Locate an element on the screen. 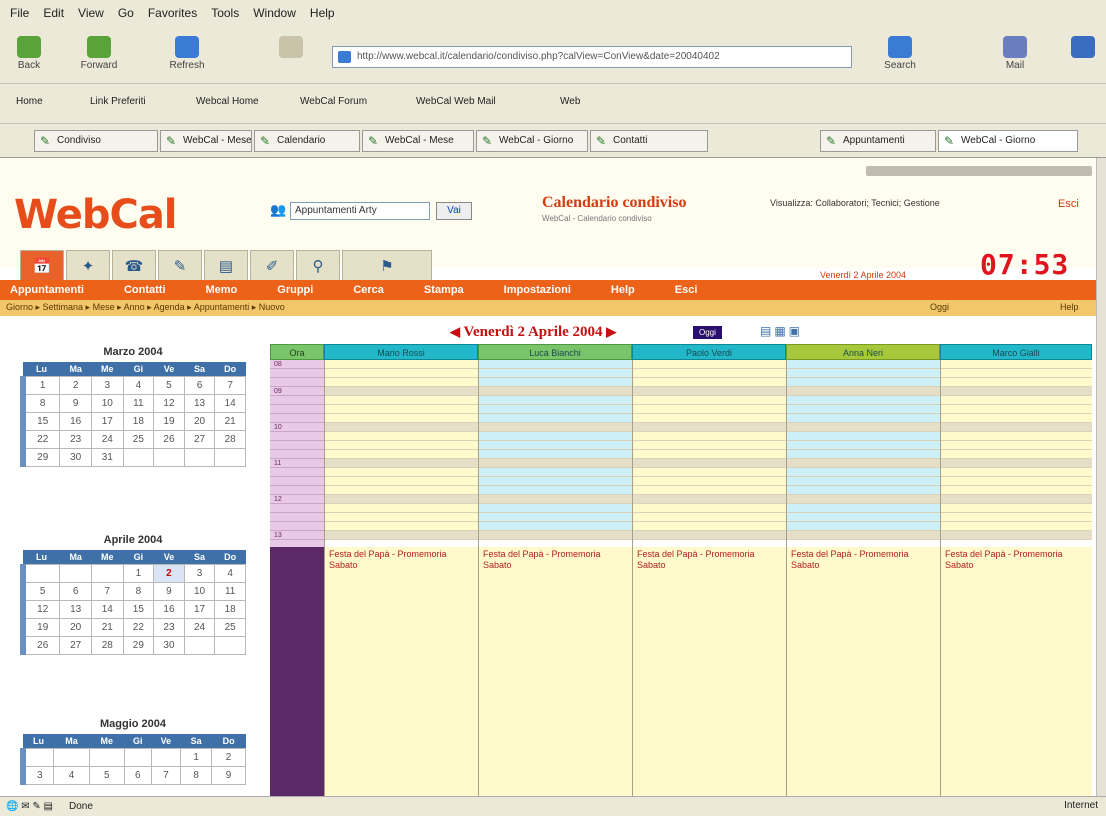  exit-link: Esci is located at coordinates (1068, 204).